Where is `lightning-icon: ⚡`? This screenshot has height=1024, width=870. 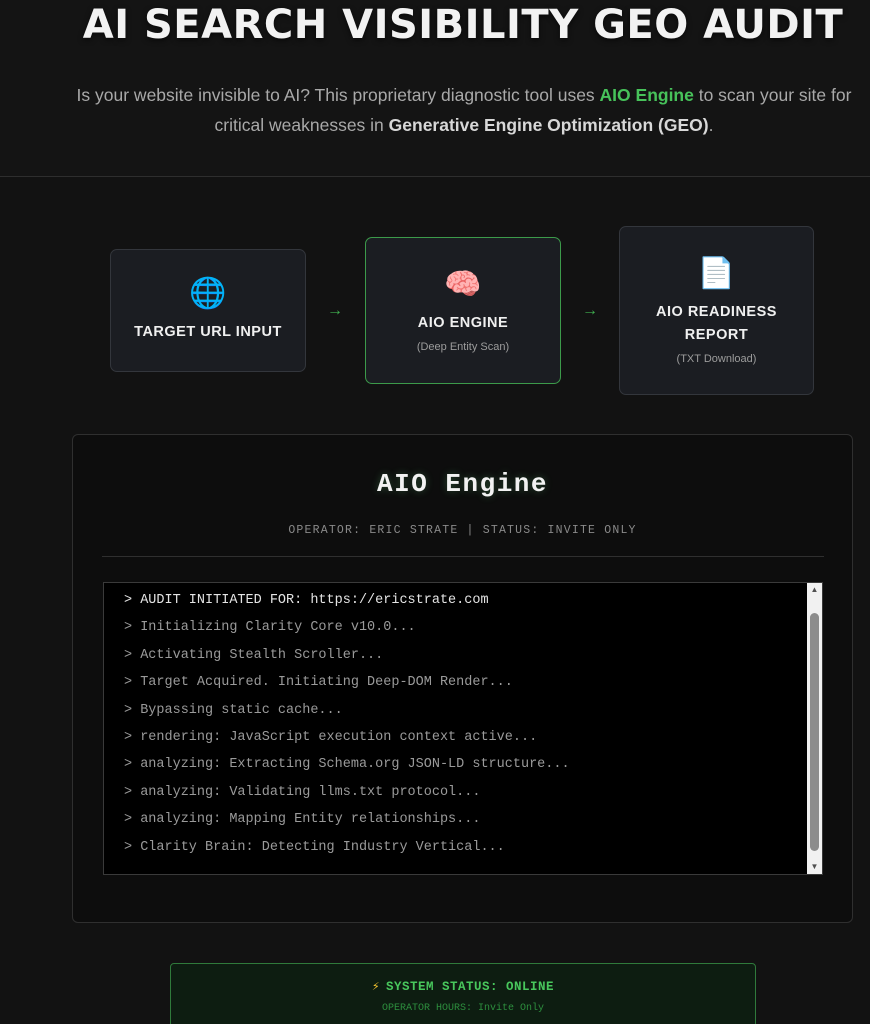
lightning-icon: ⚡ is located at coordinates (375, 987).